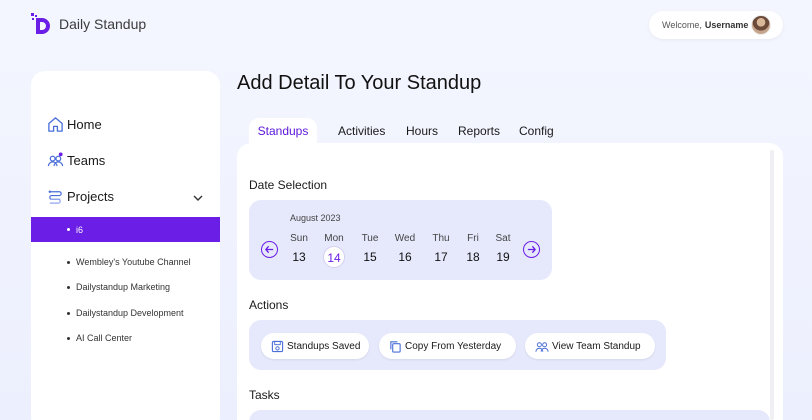  Describe the element at coordinates (761, 25) in the screenshot. I see `avatar` at that location.